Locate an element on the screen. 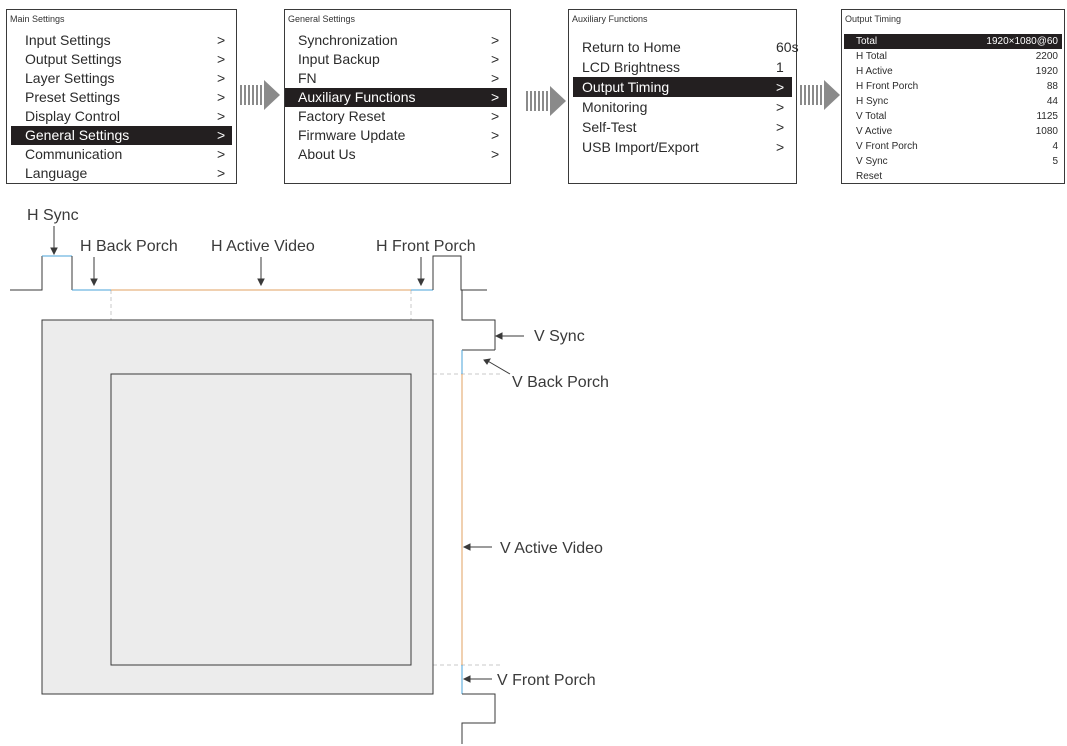 Image resolution: width=1067 pixels, height=746 pixels. menu-item-label: H Sync is located at coordinates (872, 101).